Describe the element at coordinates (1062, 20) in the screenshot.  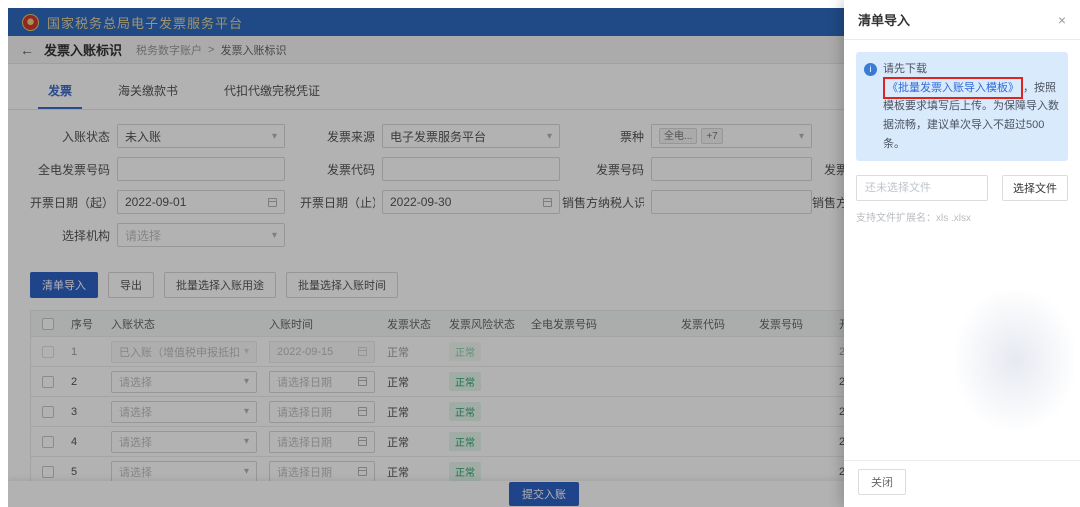
I see `close-icon: ×` at that location.